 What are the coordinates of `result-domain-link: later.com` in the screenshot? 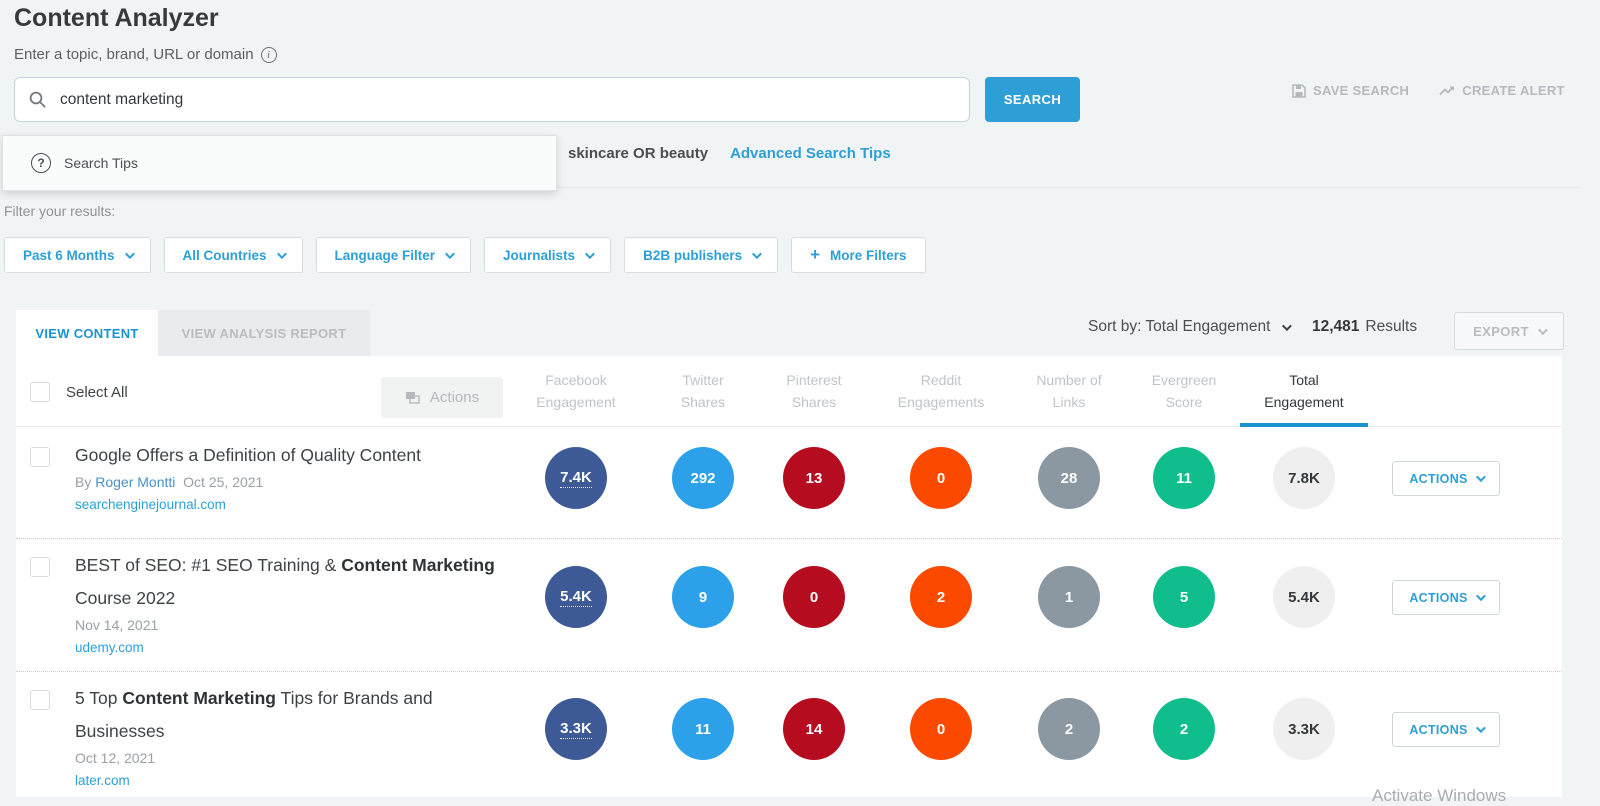 It's located at (102, 780).